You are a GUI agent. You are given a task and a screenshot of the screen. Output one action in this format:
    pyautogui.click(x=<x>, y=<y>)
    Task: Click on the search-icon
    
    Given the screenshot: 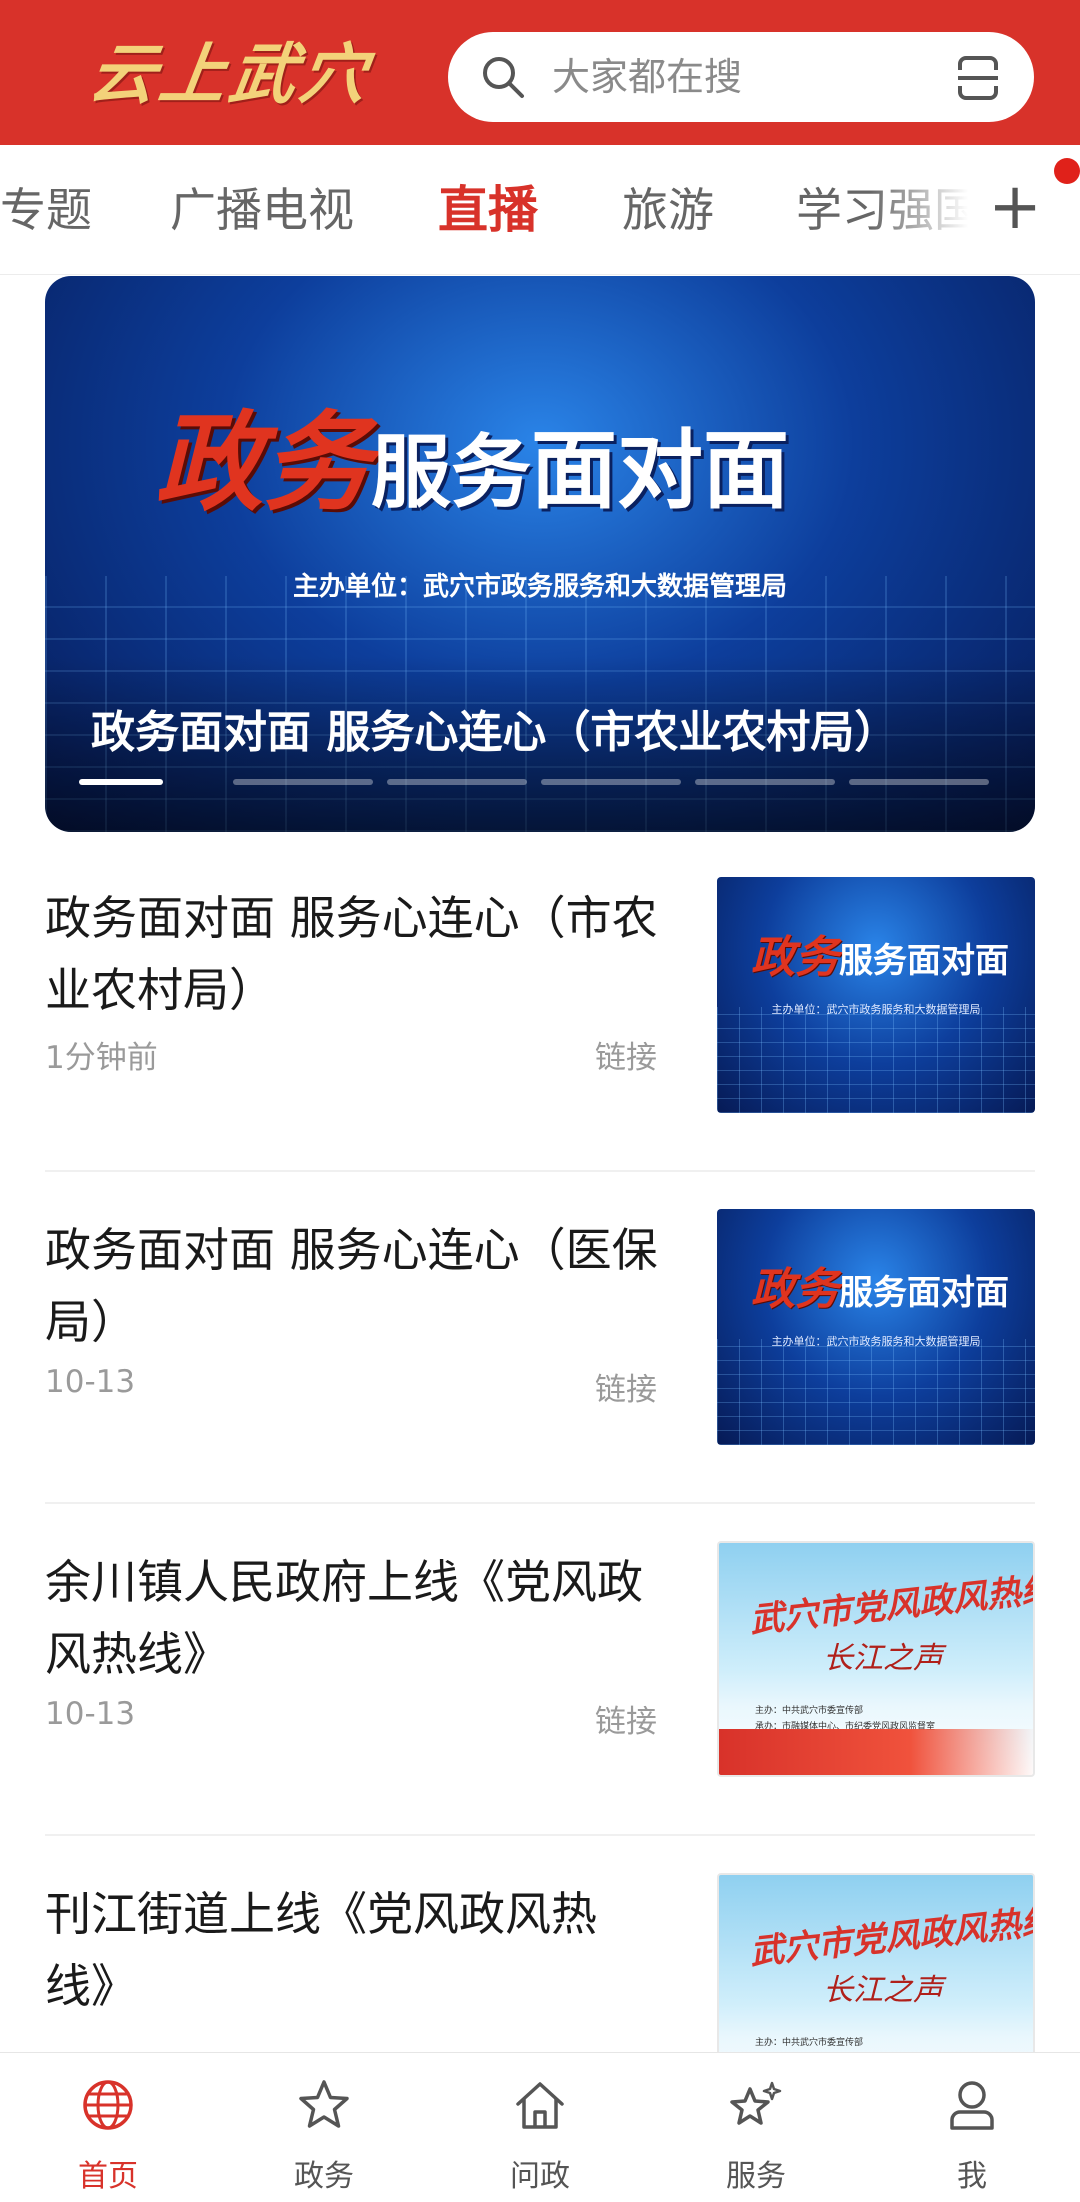 What is the action you would take?
    pyautogui.click(x=503, y=77)
    